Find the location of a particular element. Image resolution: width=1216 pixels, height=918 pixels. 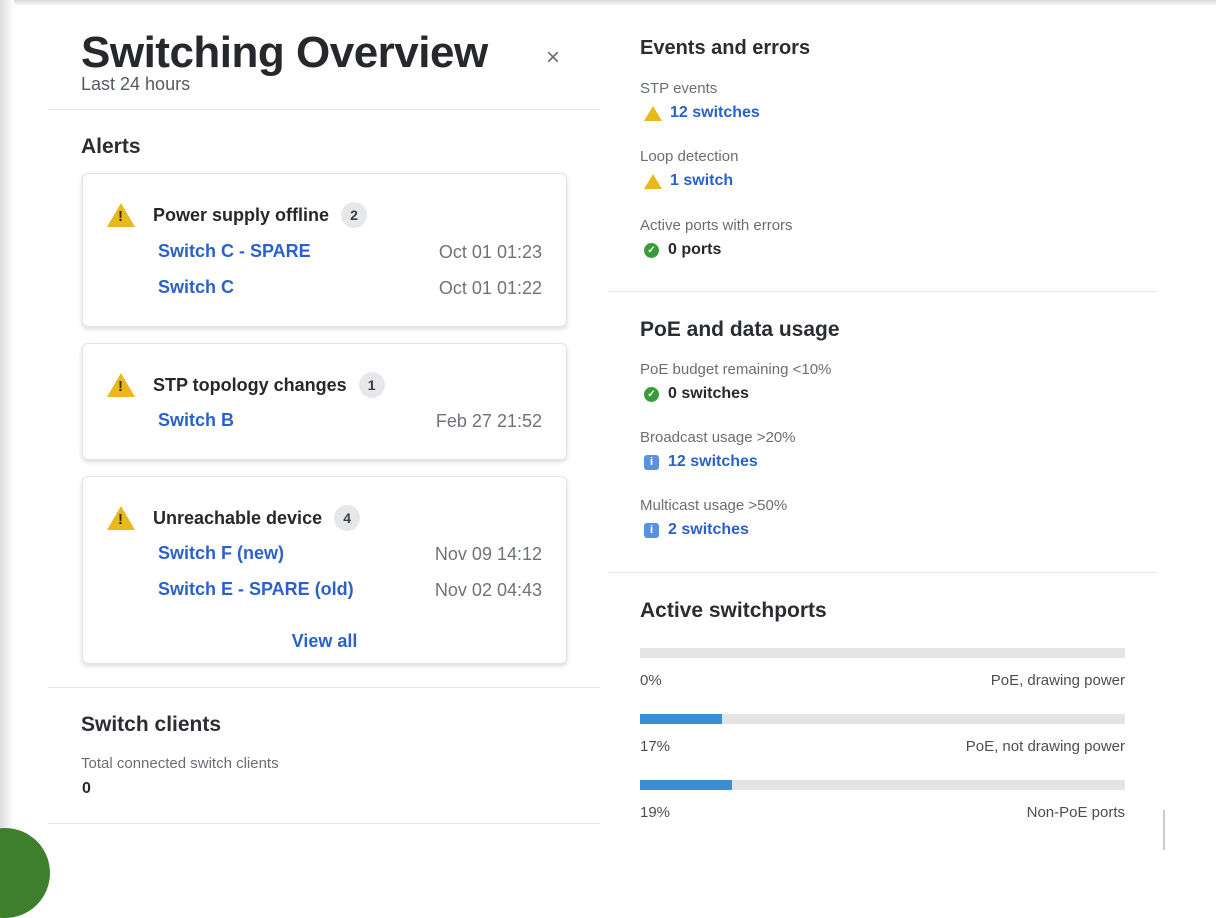

alert-switch-link: Switch B is located at coordinates (196, 420).